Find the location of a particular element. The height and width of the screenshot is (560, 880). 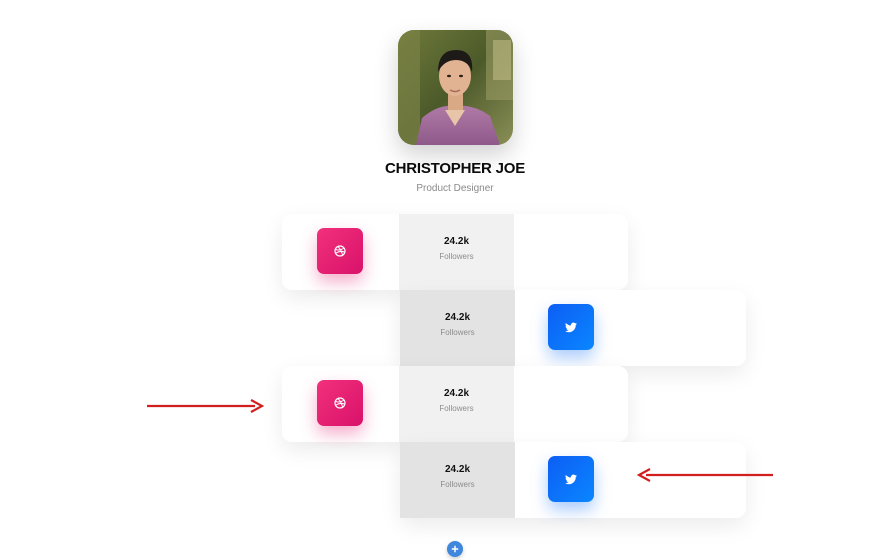

plus-icon is located at coordinates (455, 549).